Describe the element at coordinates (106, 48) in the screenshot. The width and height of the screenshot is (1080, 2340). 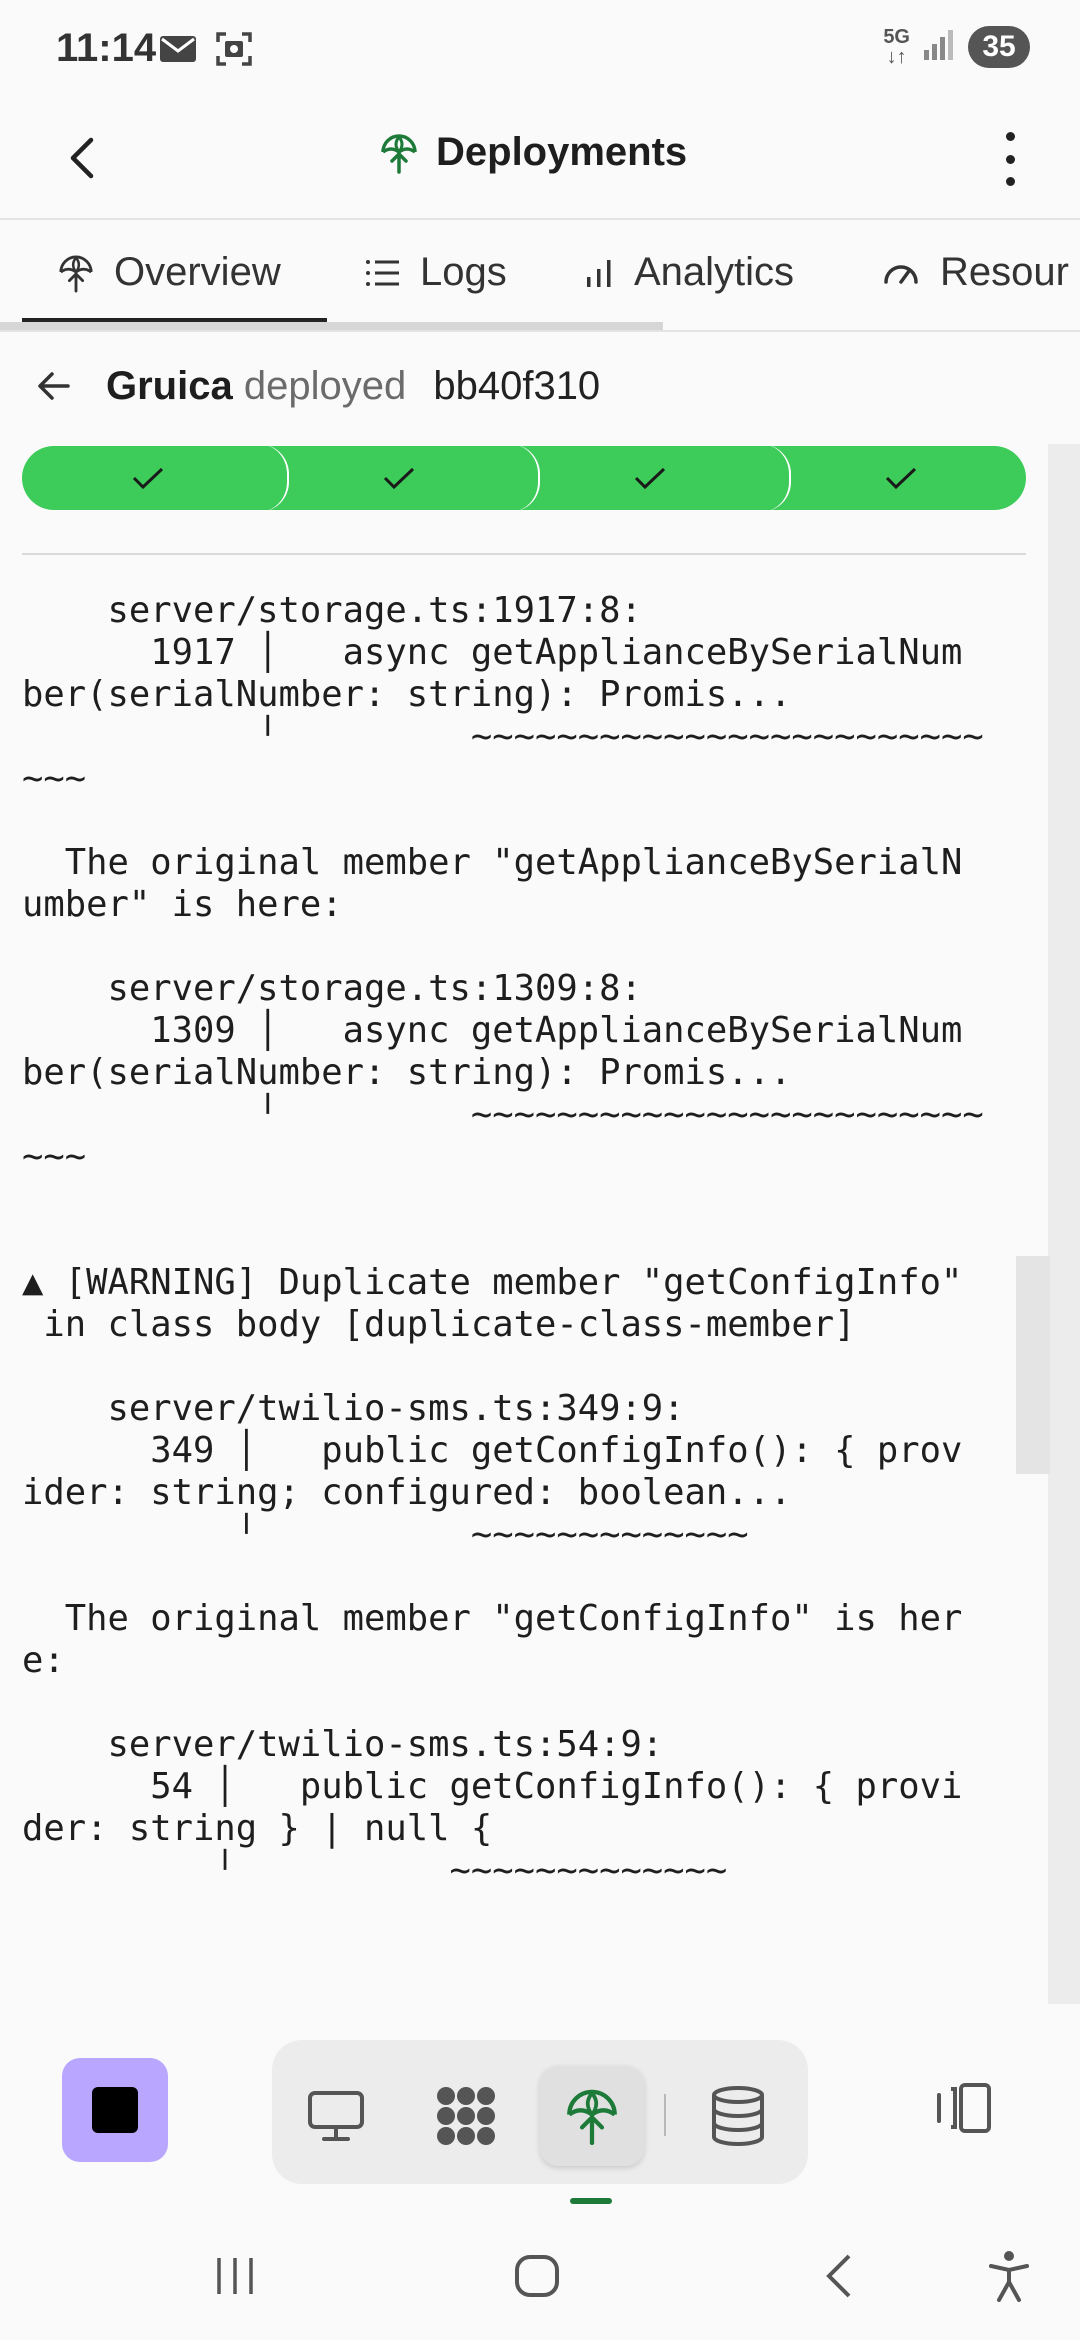
I see `status-time: 11:14` at that location.